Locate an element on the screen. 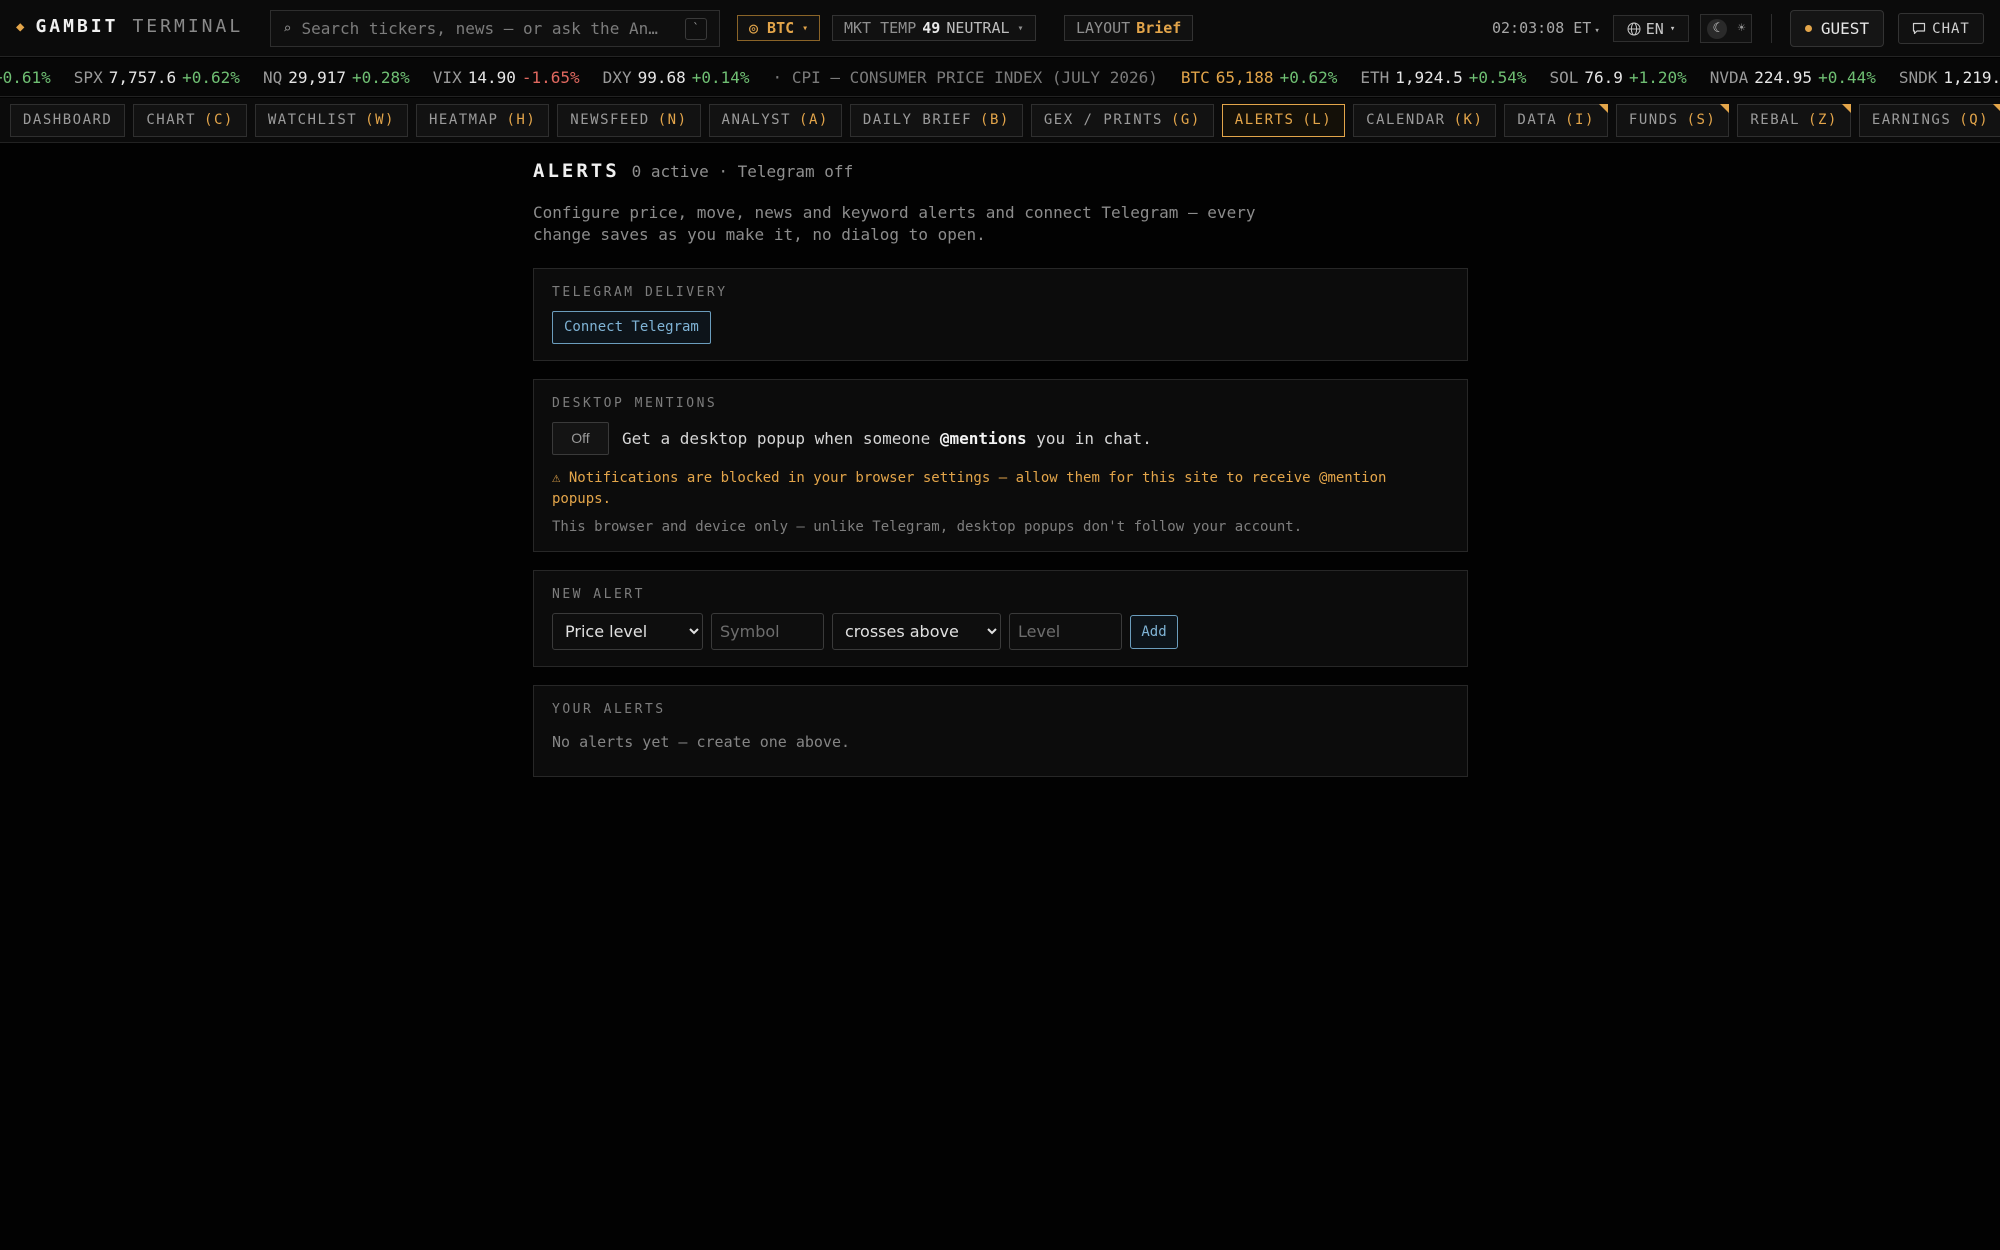 Image resolution: width=2000 pixels, height=1250 pixels. ticker-item: SOL 76.9 +1.20% is located at coordinates (1618, 77).